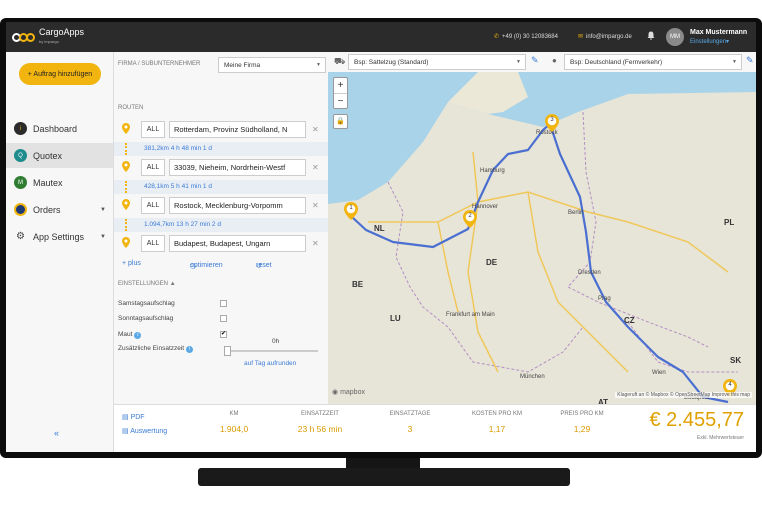 The width and height of the screenshot is (762, 508). Describe the element at coordinates (133, 417) in the screenshot. I see `pdf-link: ▤ PDF` at that location.